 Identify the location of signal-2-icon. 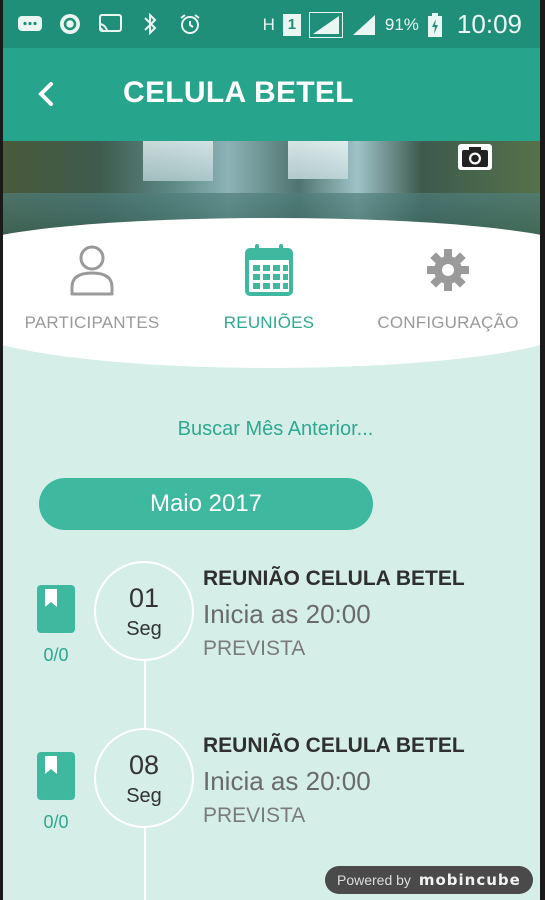
(364, 25).